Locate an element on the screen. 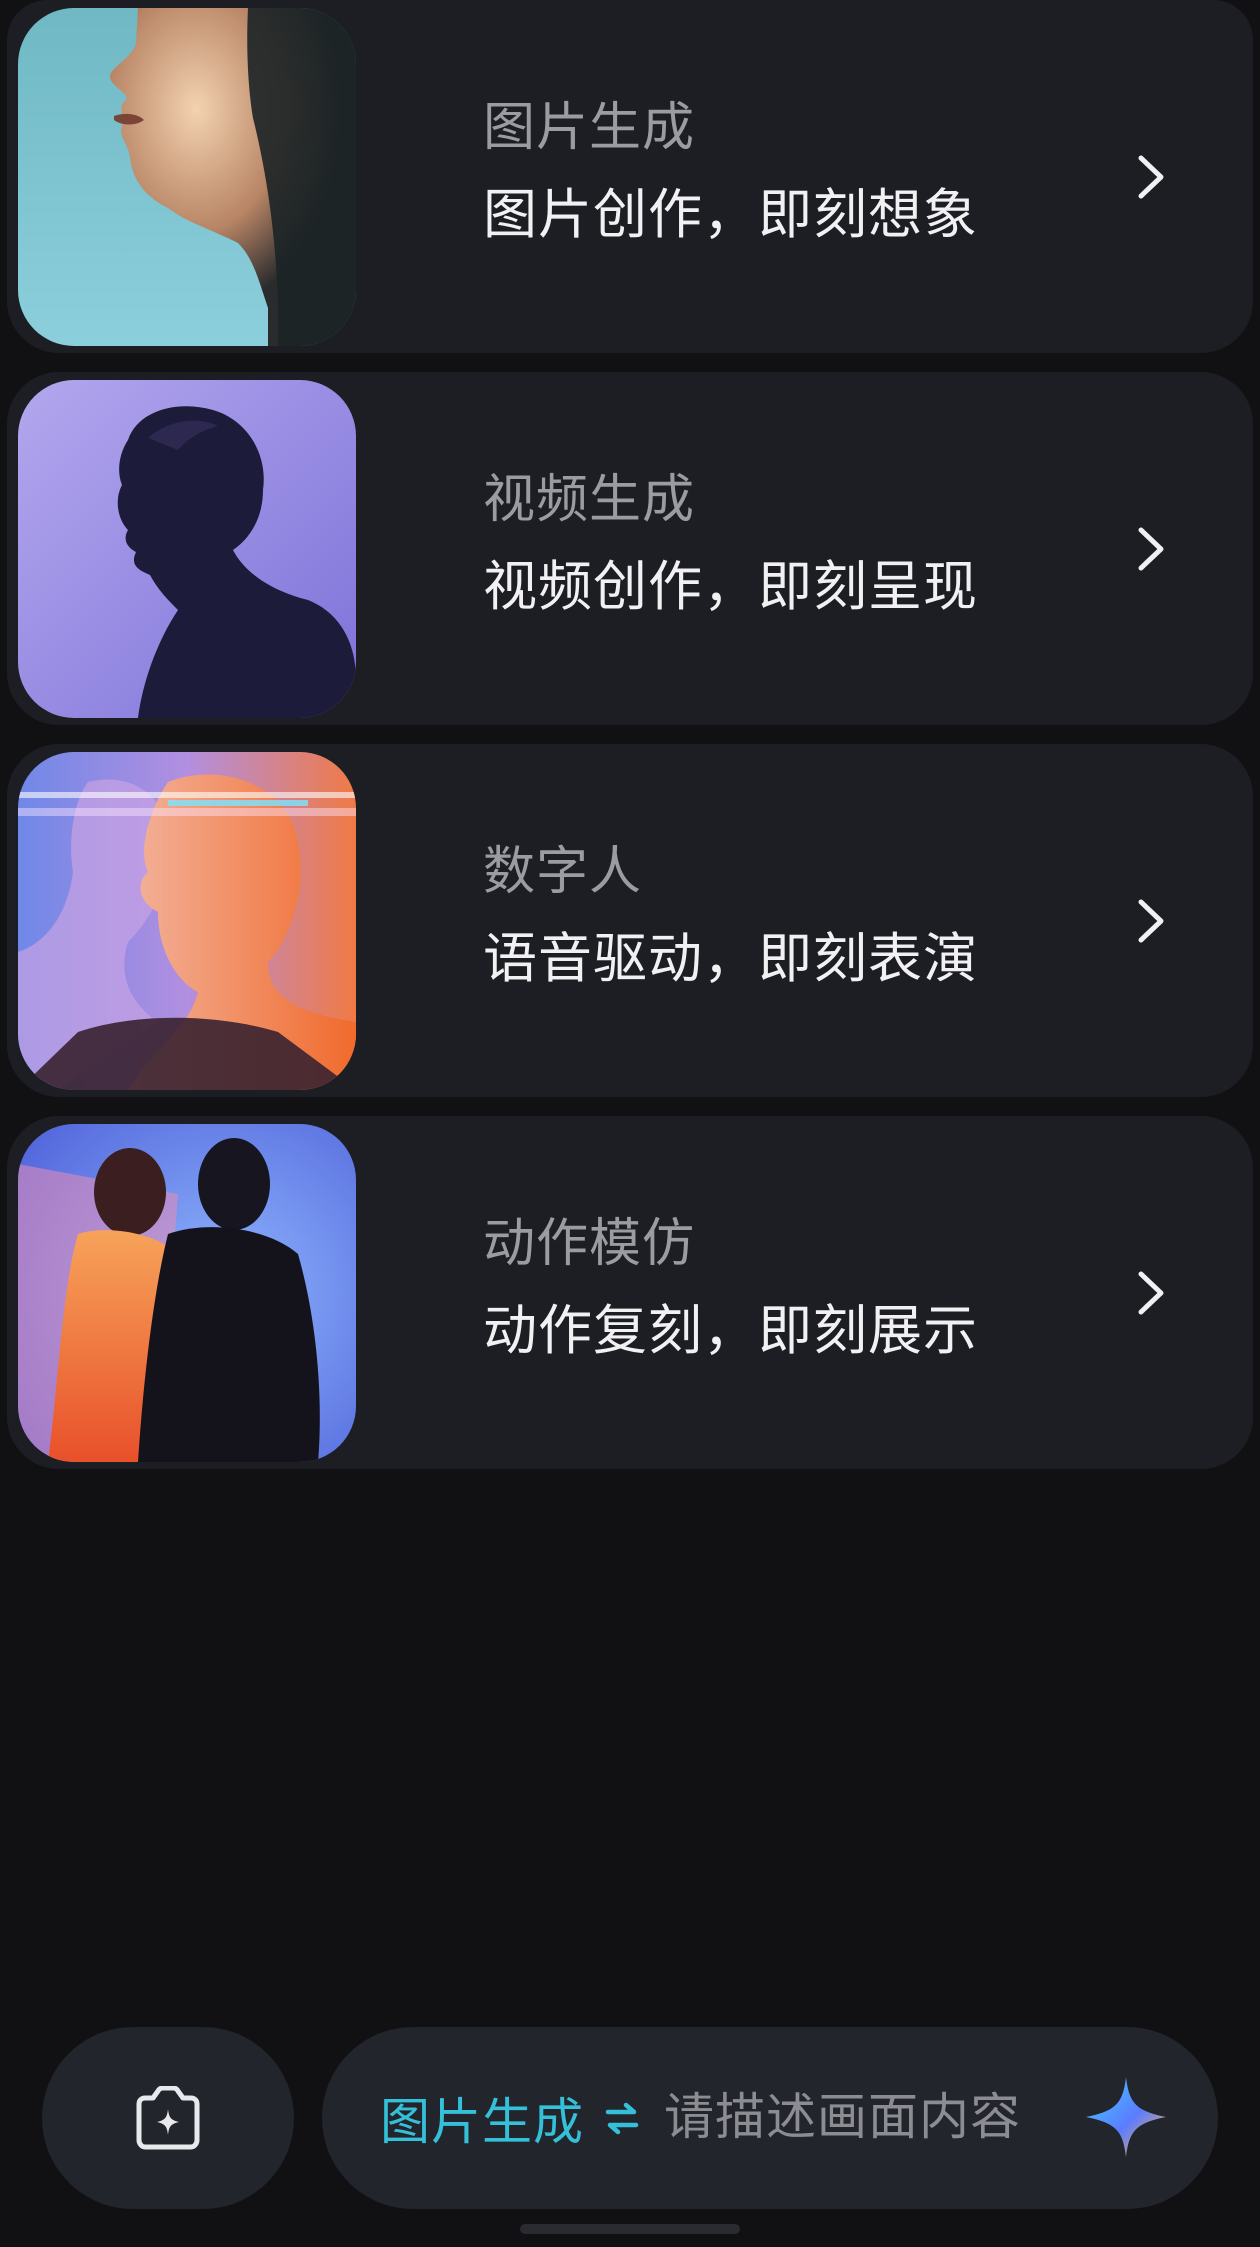 This screenshot has height=2247, width=1260. mode-label: 图片生成 is located at coordinates (482, 2122).